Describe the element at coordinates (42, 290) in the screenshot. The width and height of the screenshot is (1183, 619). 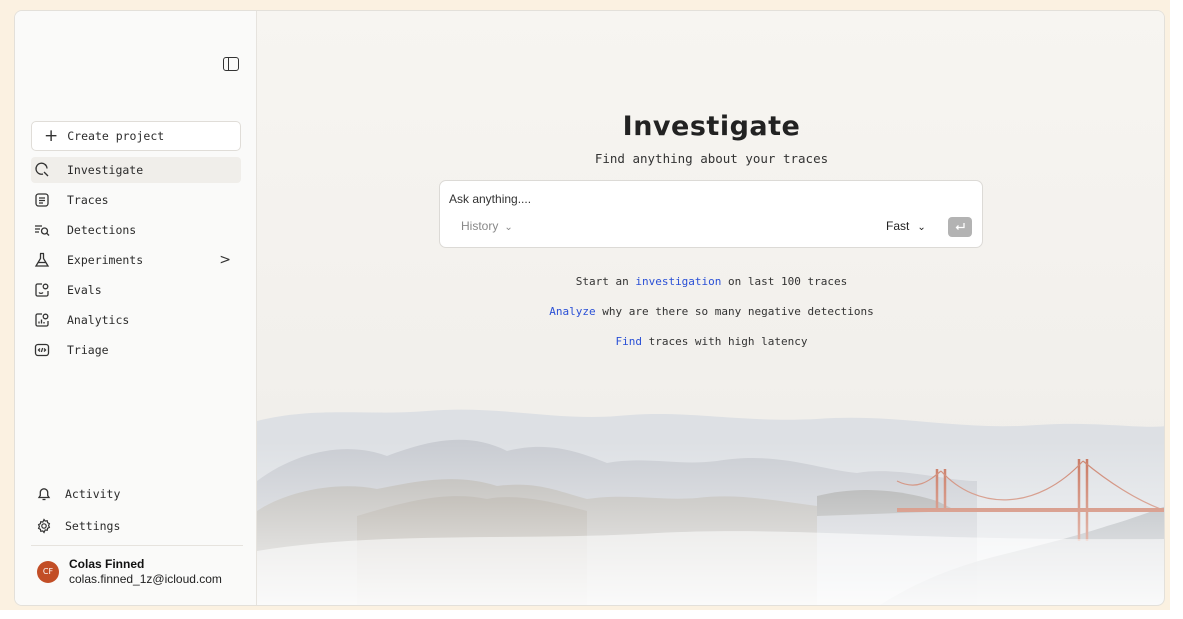
I see `evals-icon` at that location.